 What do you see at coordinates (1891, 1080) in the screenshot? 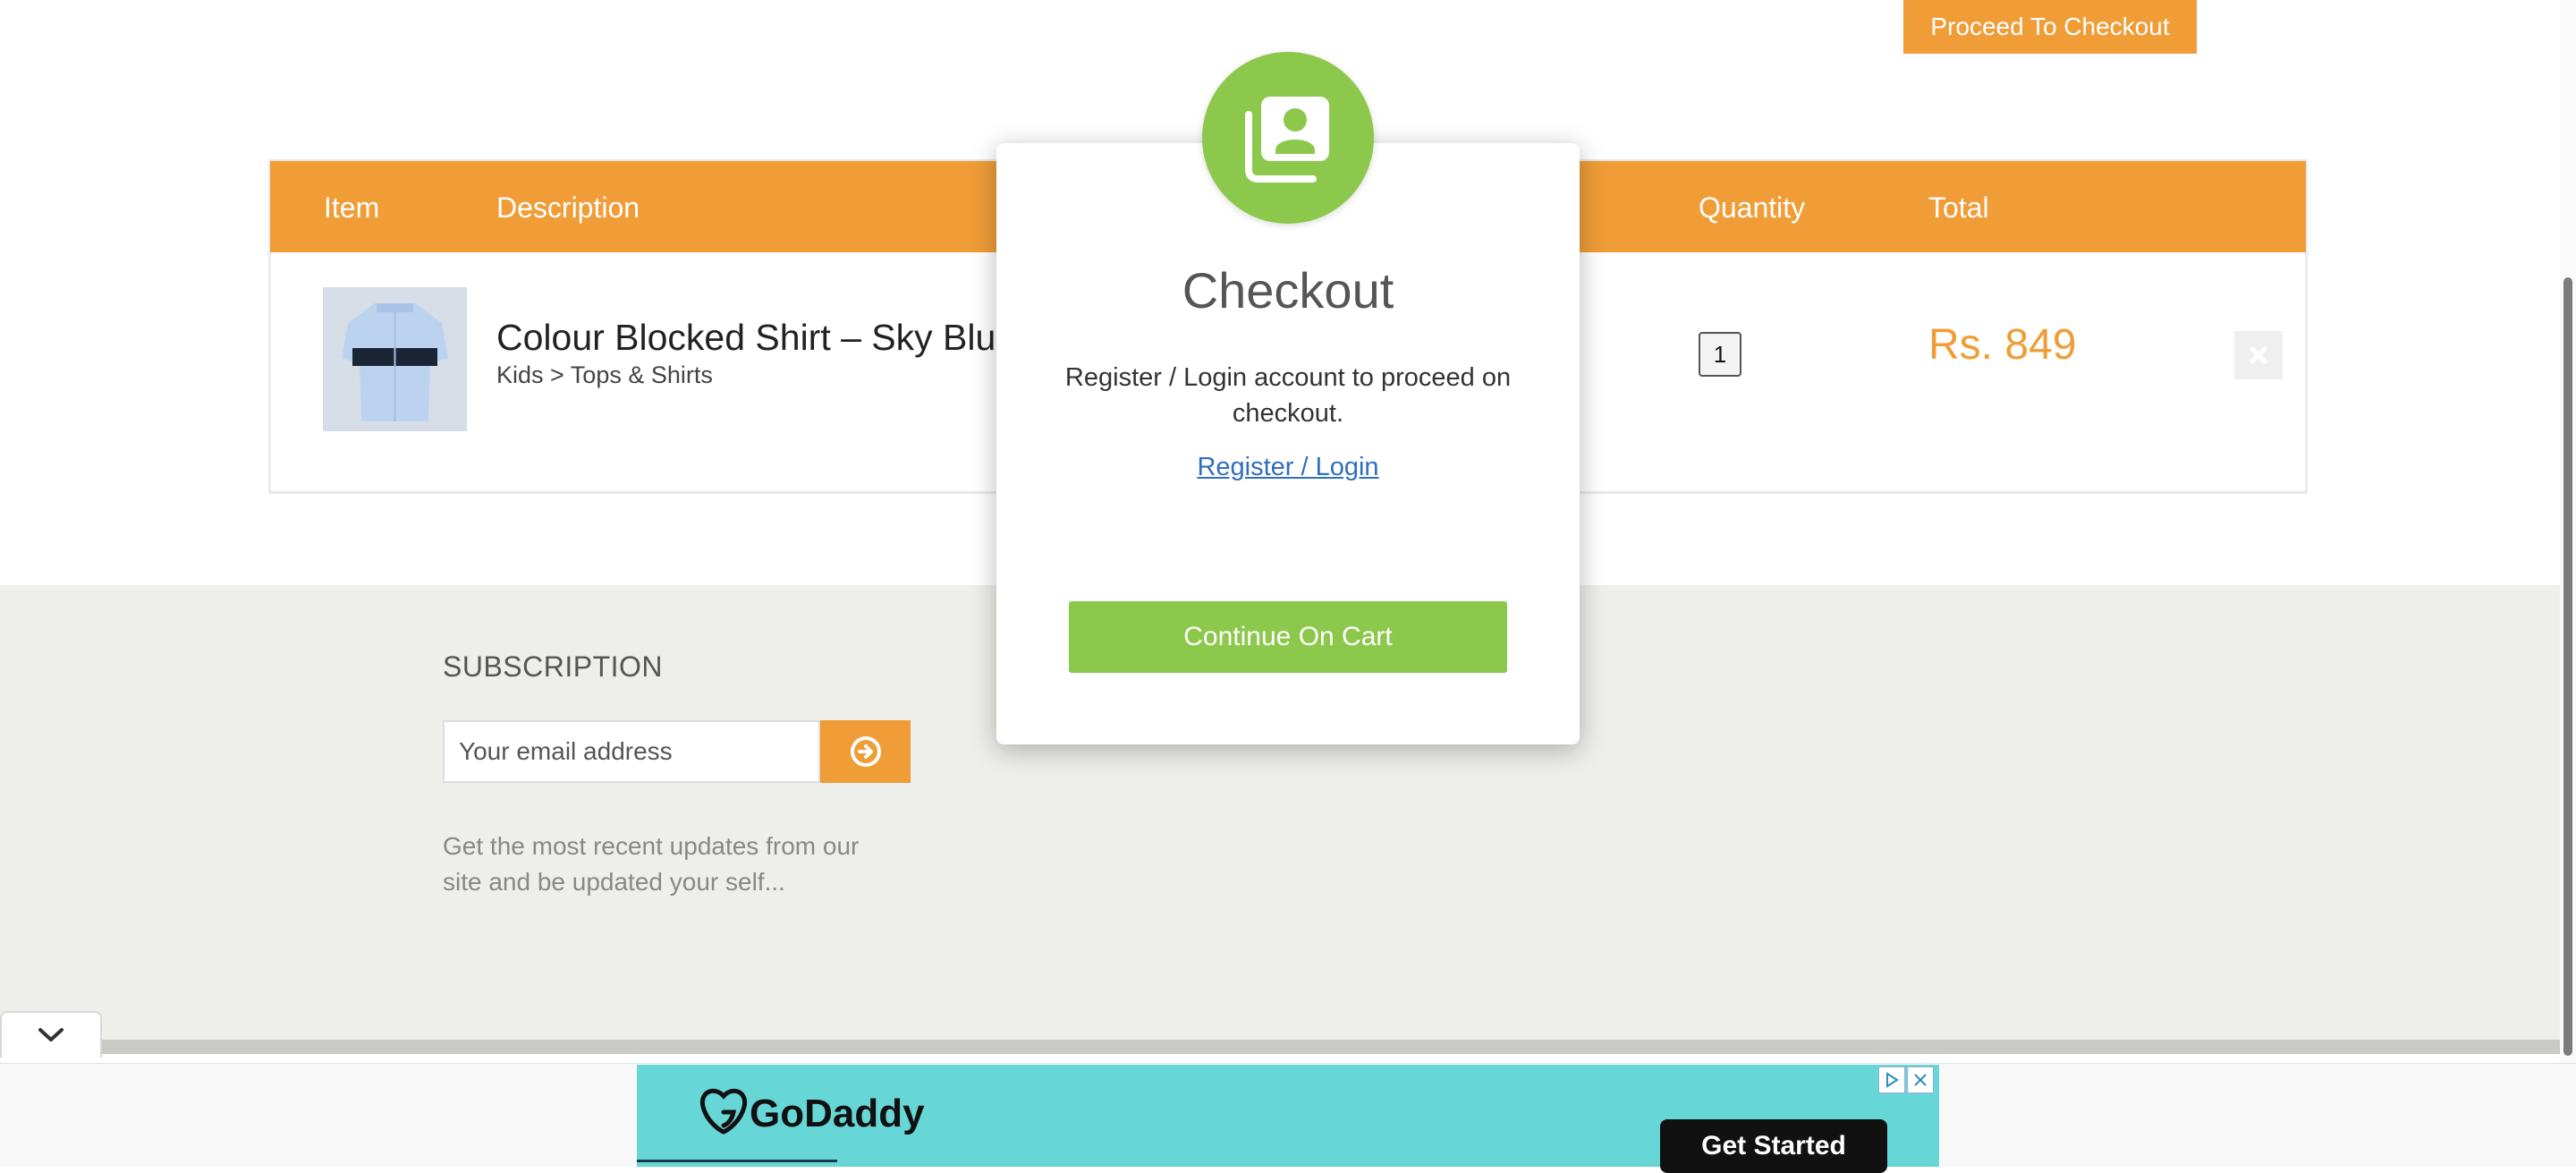
I see `ad-info-icon` at bounding box center [1891, 1080].